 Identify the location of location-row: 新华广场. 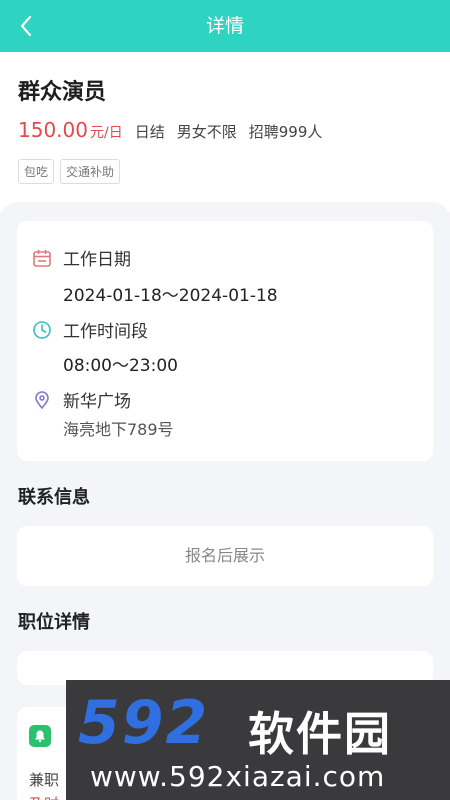
(81, 399).